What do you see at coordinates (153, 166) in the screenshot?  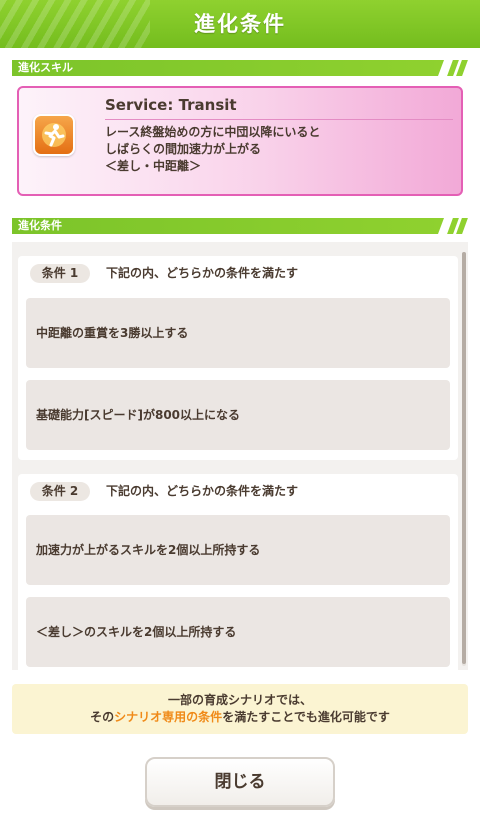 I see `skill-description-line: ＜差し・中距離＞` at bounding box center [153, 166].